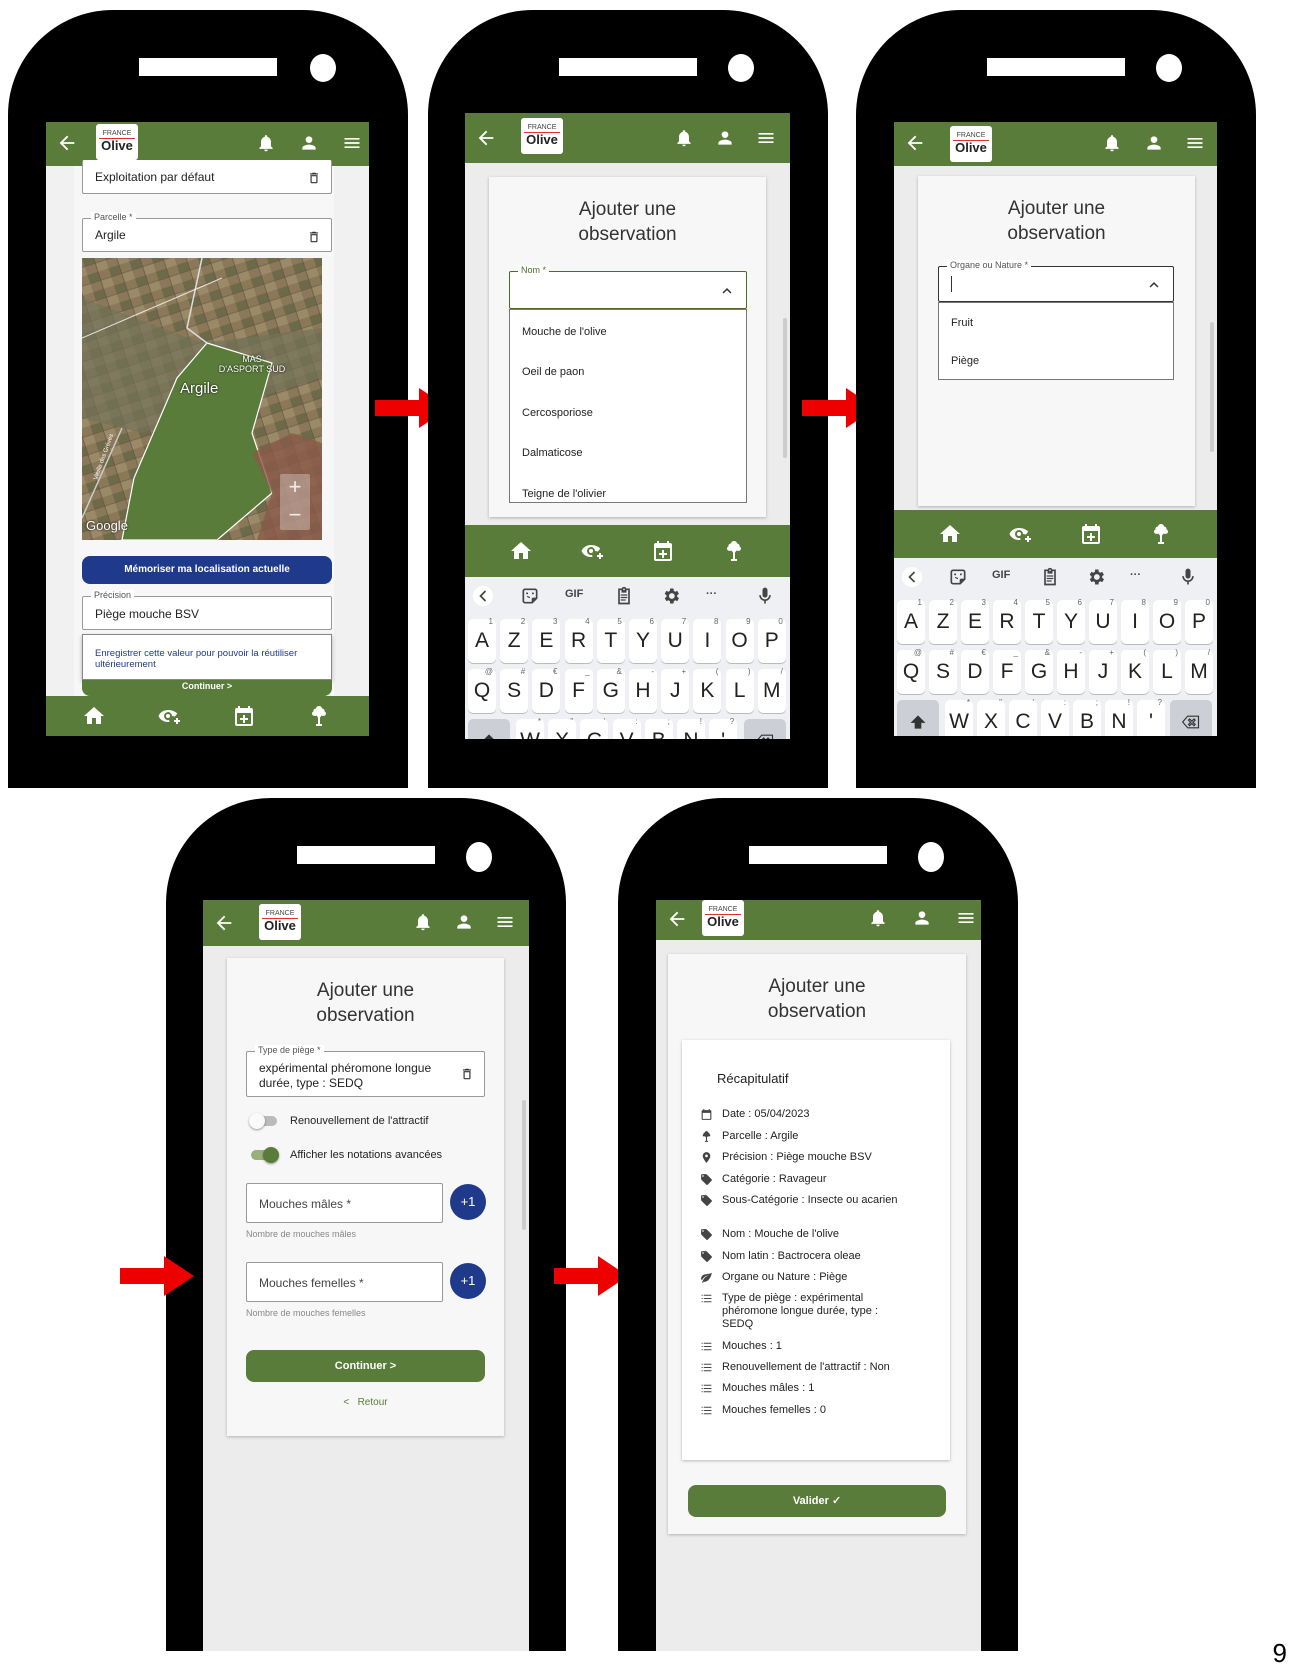  I want to click on settings-icon, so click(1096, 577).